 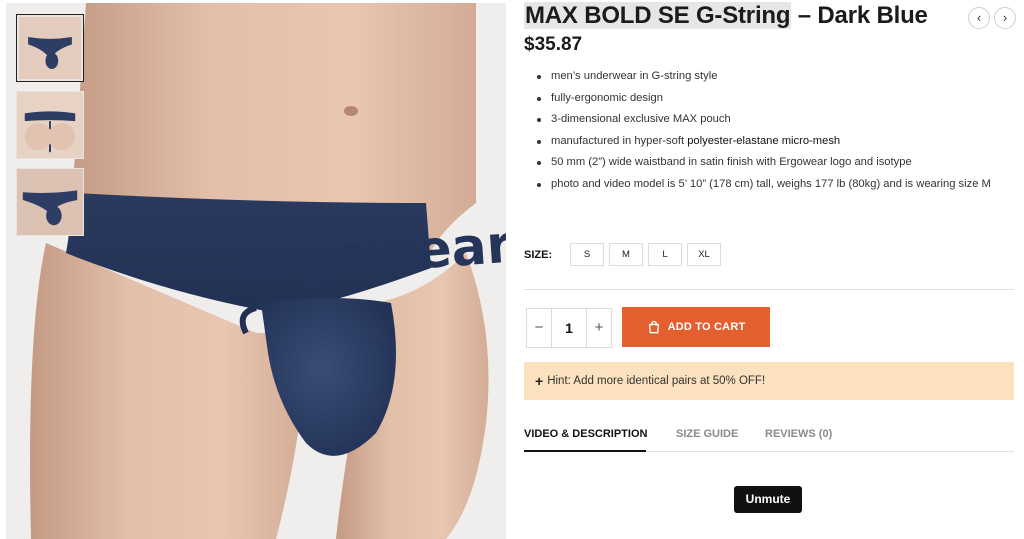 What do you see at coordinates (599, 328) in the screenshot?
I see `quantity-increase-button: +` at bounding box center [599, 328].